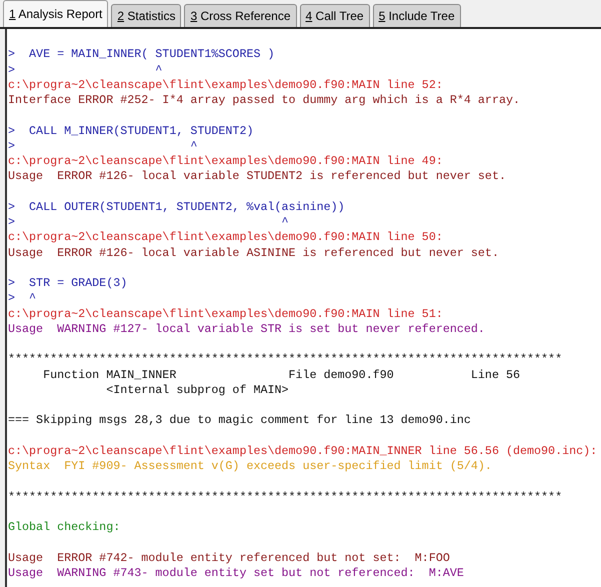 This screenshot has height=587, width=601. Describe the element at coordinates (68, 283) in the screenshot. I see `source-line: > STR = GRADE(3)` at that location.